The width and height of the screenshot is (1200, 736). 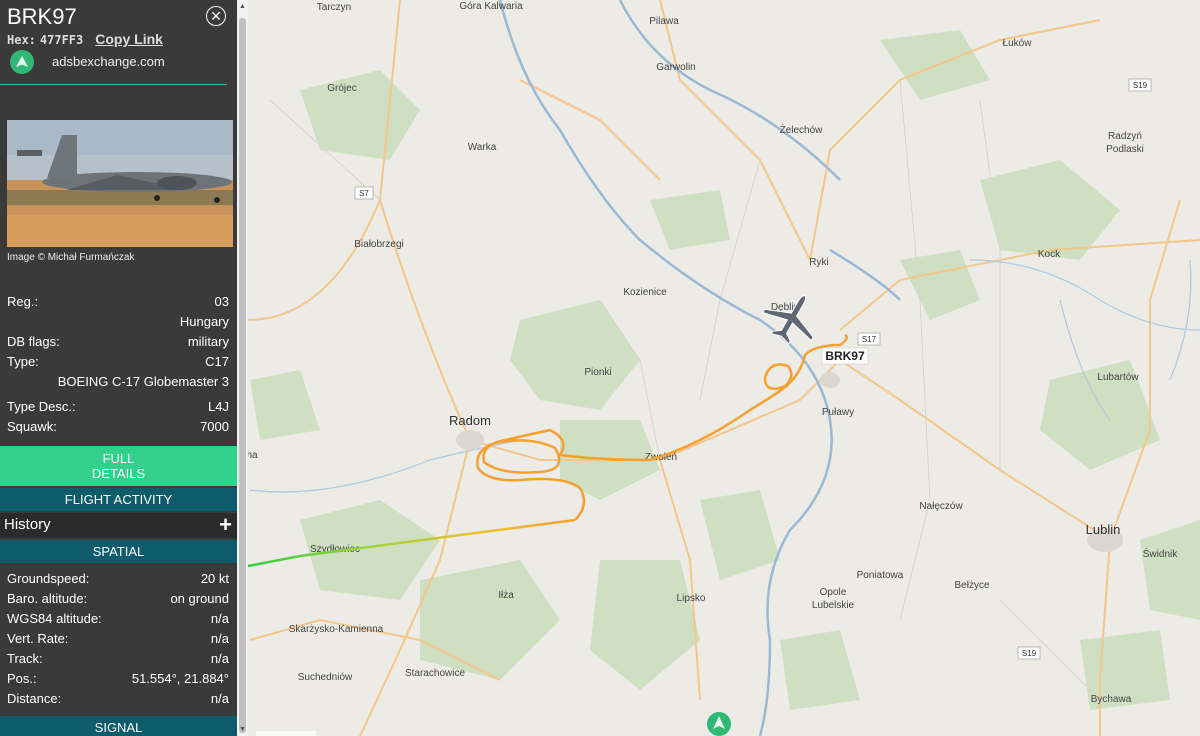 What do you see at coordinates (336, 629) in the screenshot?
I see `map-label-skarzysko: Skarżysko-Kamienna` at bounding box center [336, 629].